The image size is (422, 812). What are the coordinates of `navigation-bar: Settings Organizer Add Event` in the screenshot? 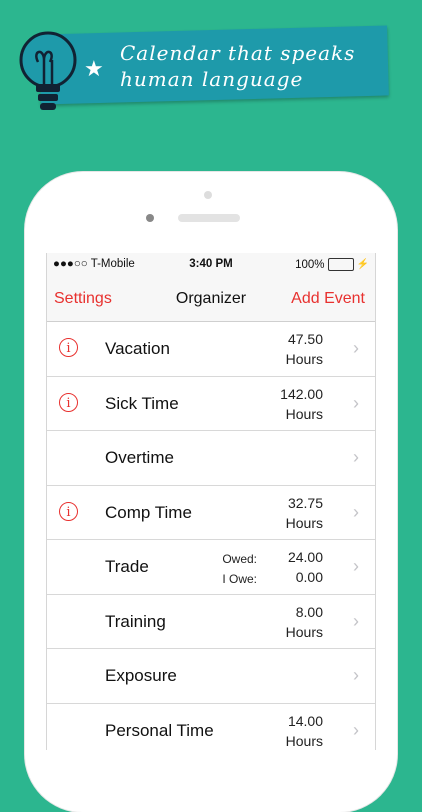 It's located at (211, 299).